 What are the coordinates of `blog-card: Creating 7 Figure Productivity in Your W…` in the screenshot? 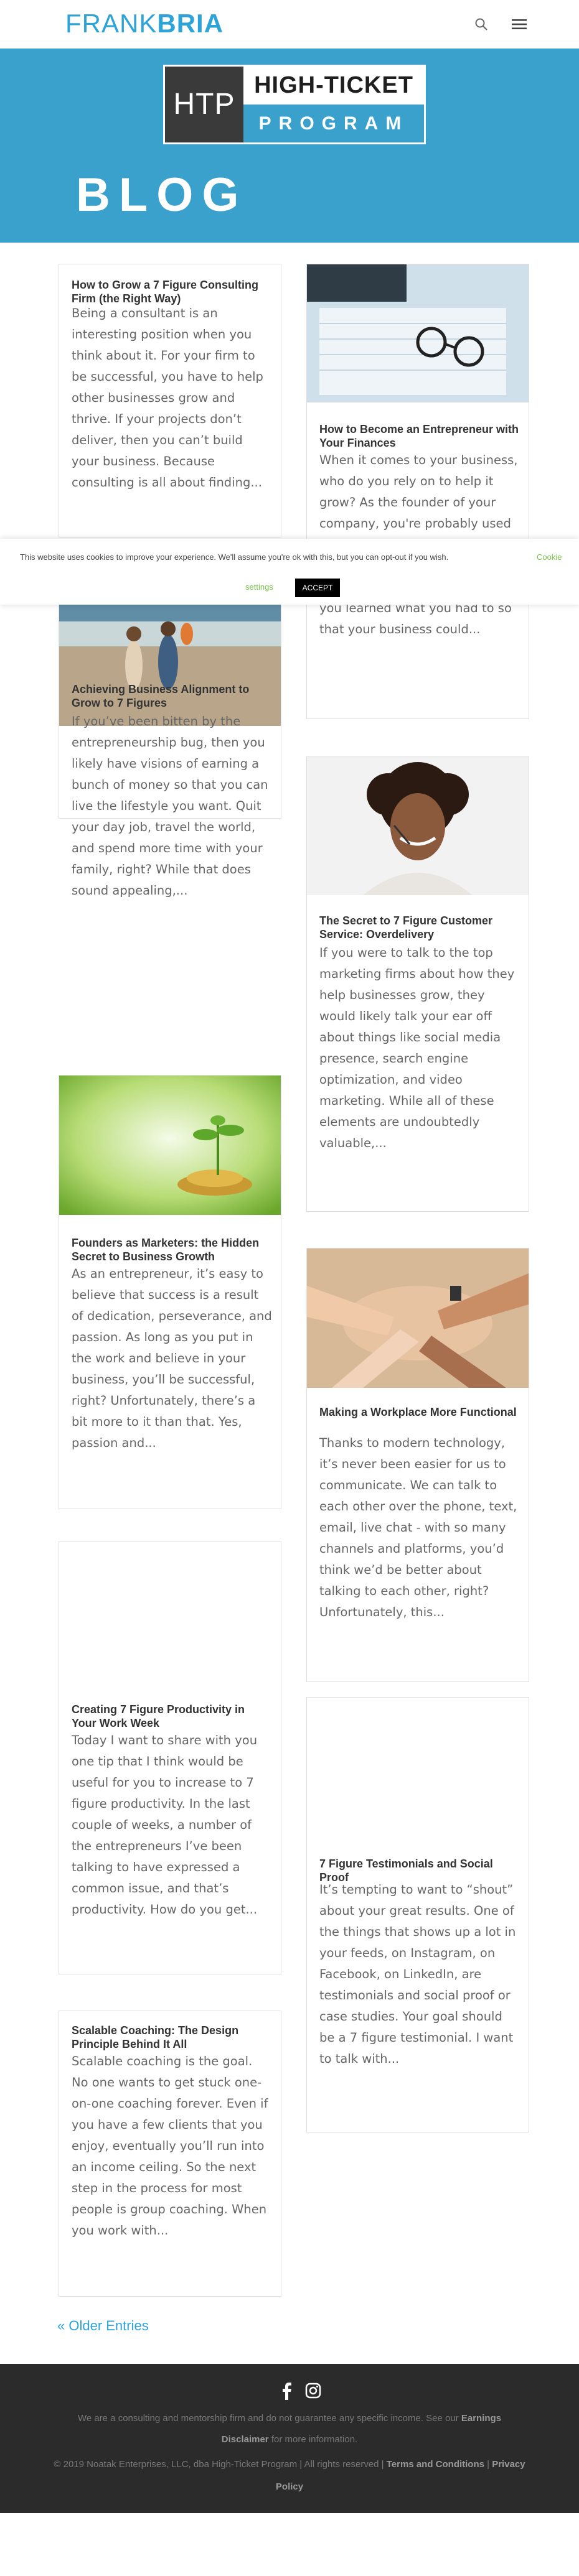 It's located at (170, 1757).